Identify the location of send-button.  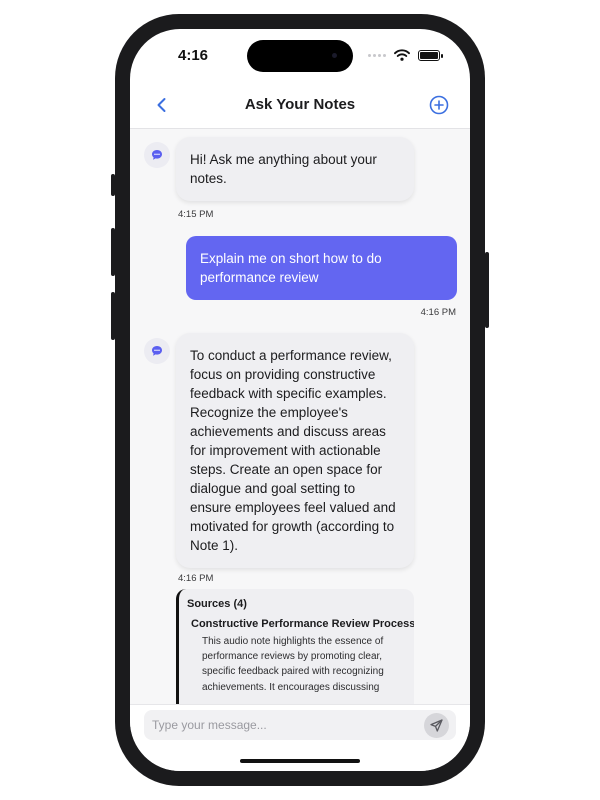
(436, 725).